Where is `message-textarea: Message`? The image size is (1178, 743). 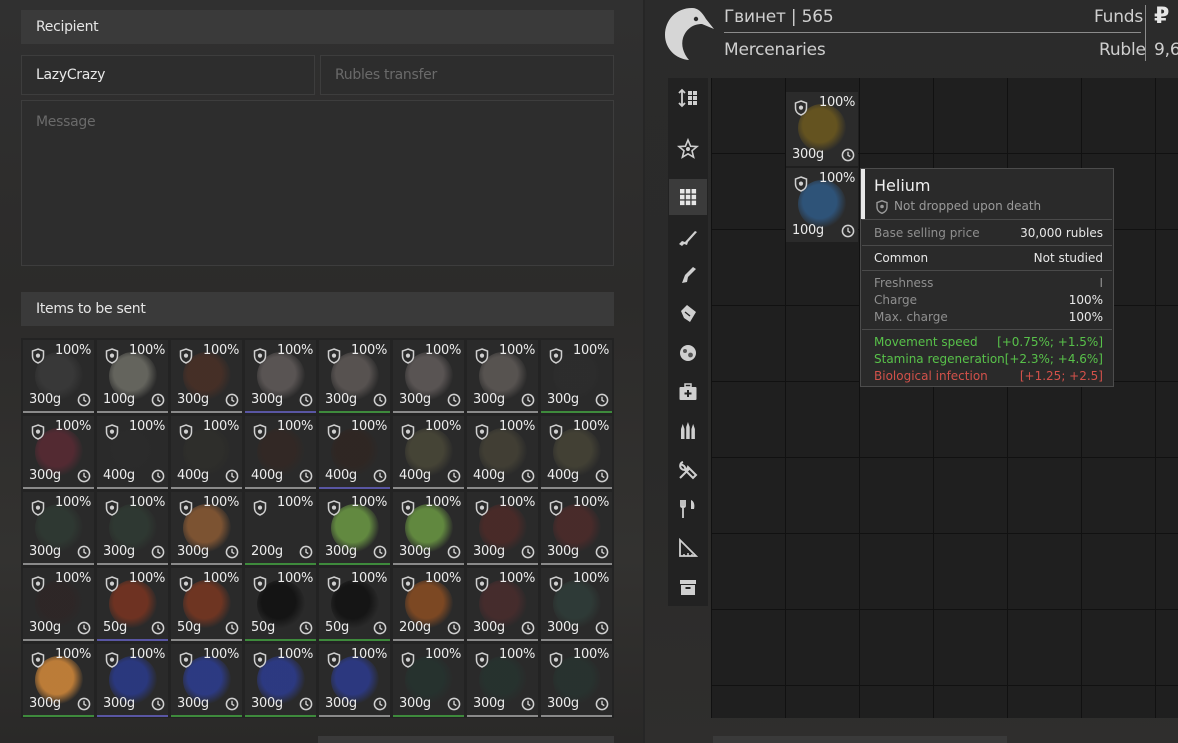
message-textarea: Message is located at coordinates (317, 183).